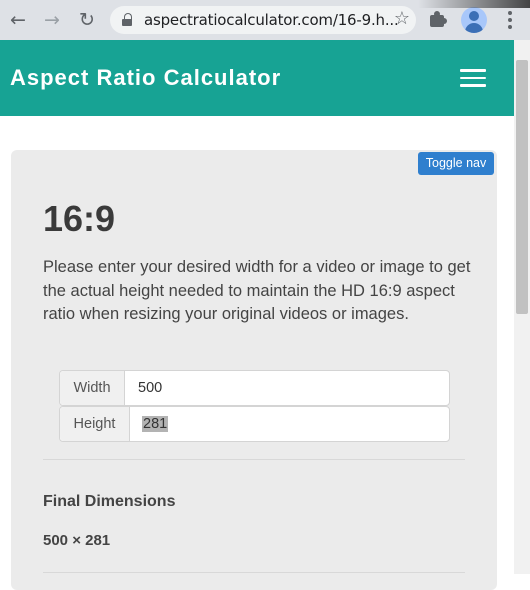  What do you see at coordinates (145, 78) in the screenshot?
I see `site-brand: Aspect Ratio Calculator` at bounding box center [145, 78].